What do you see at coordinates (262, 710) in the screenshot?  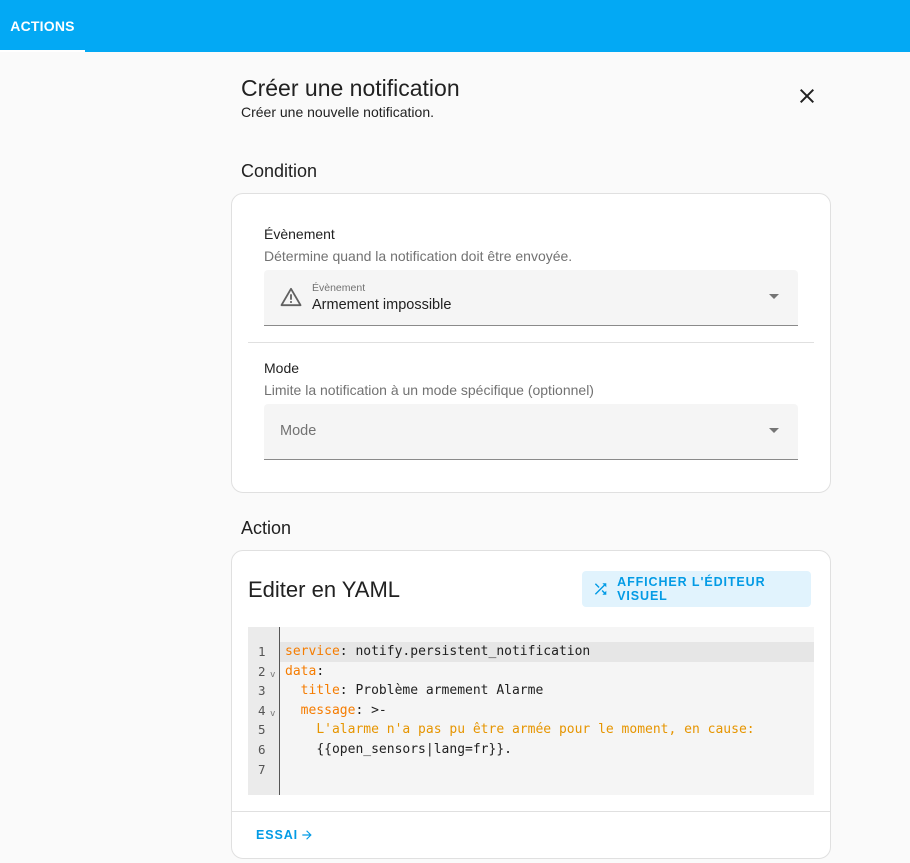 I see `line-number: 4` at bounding box center [262, 710].